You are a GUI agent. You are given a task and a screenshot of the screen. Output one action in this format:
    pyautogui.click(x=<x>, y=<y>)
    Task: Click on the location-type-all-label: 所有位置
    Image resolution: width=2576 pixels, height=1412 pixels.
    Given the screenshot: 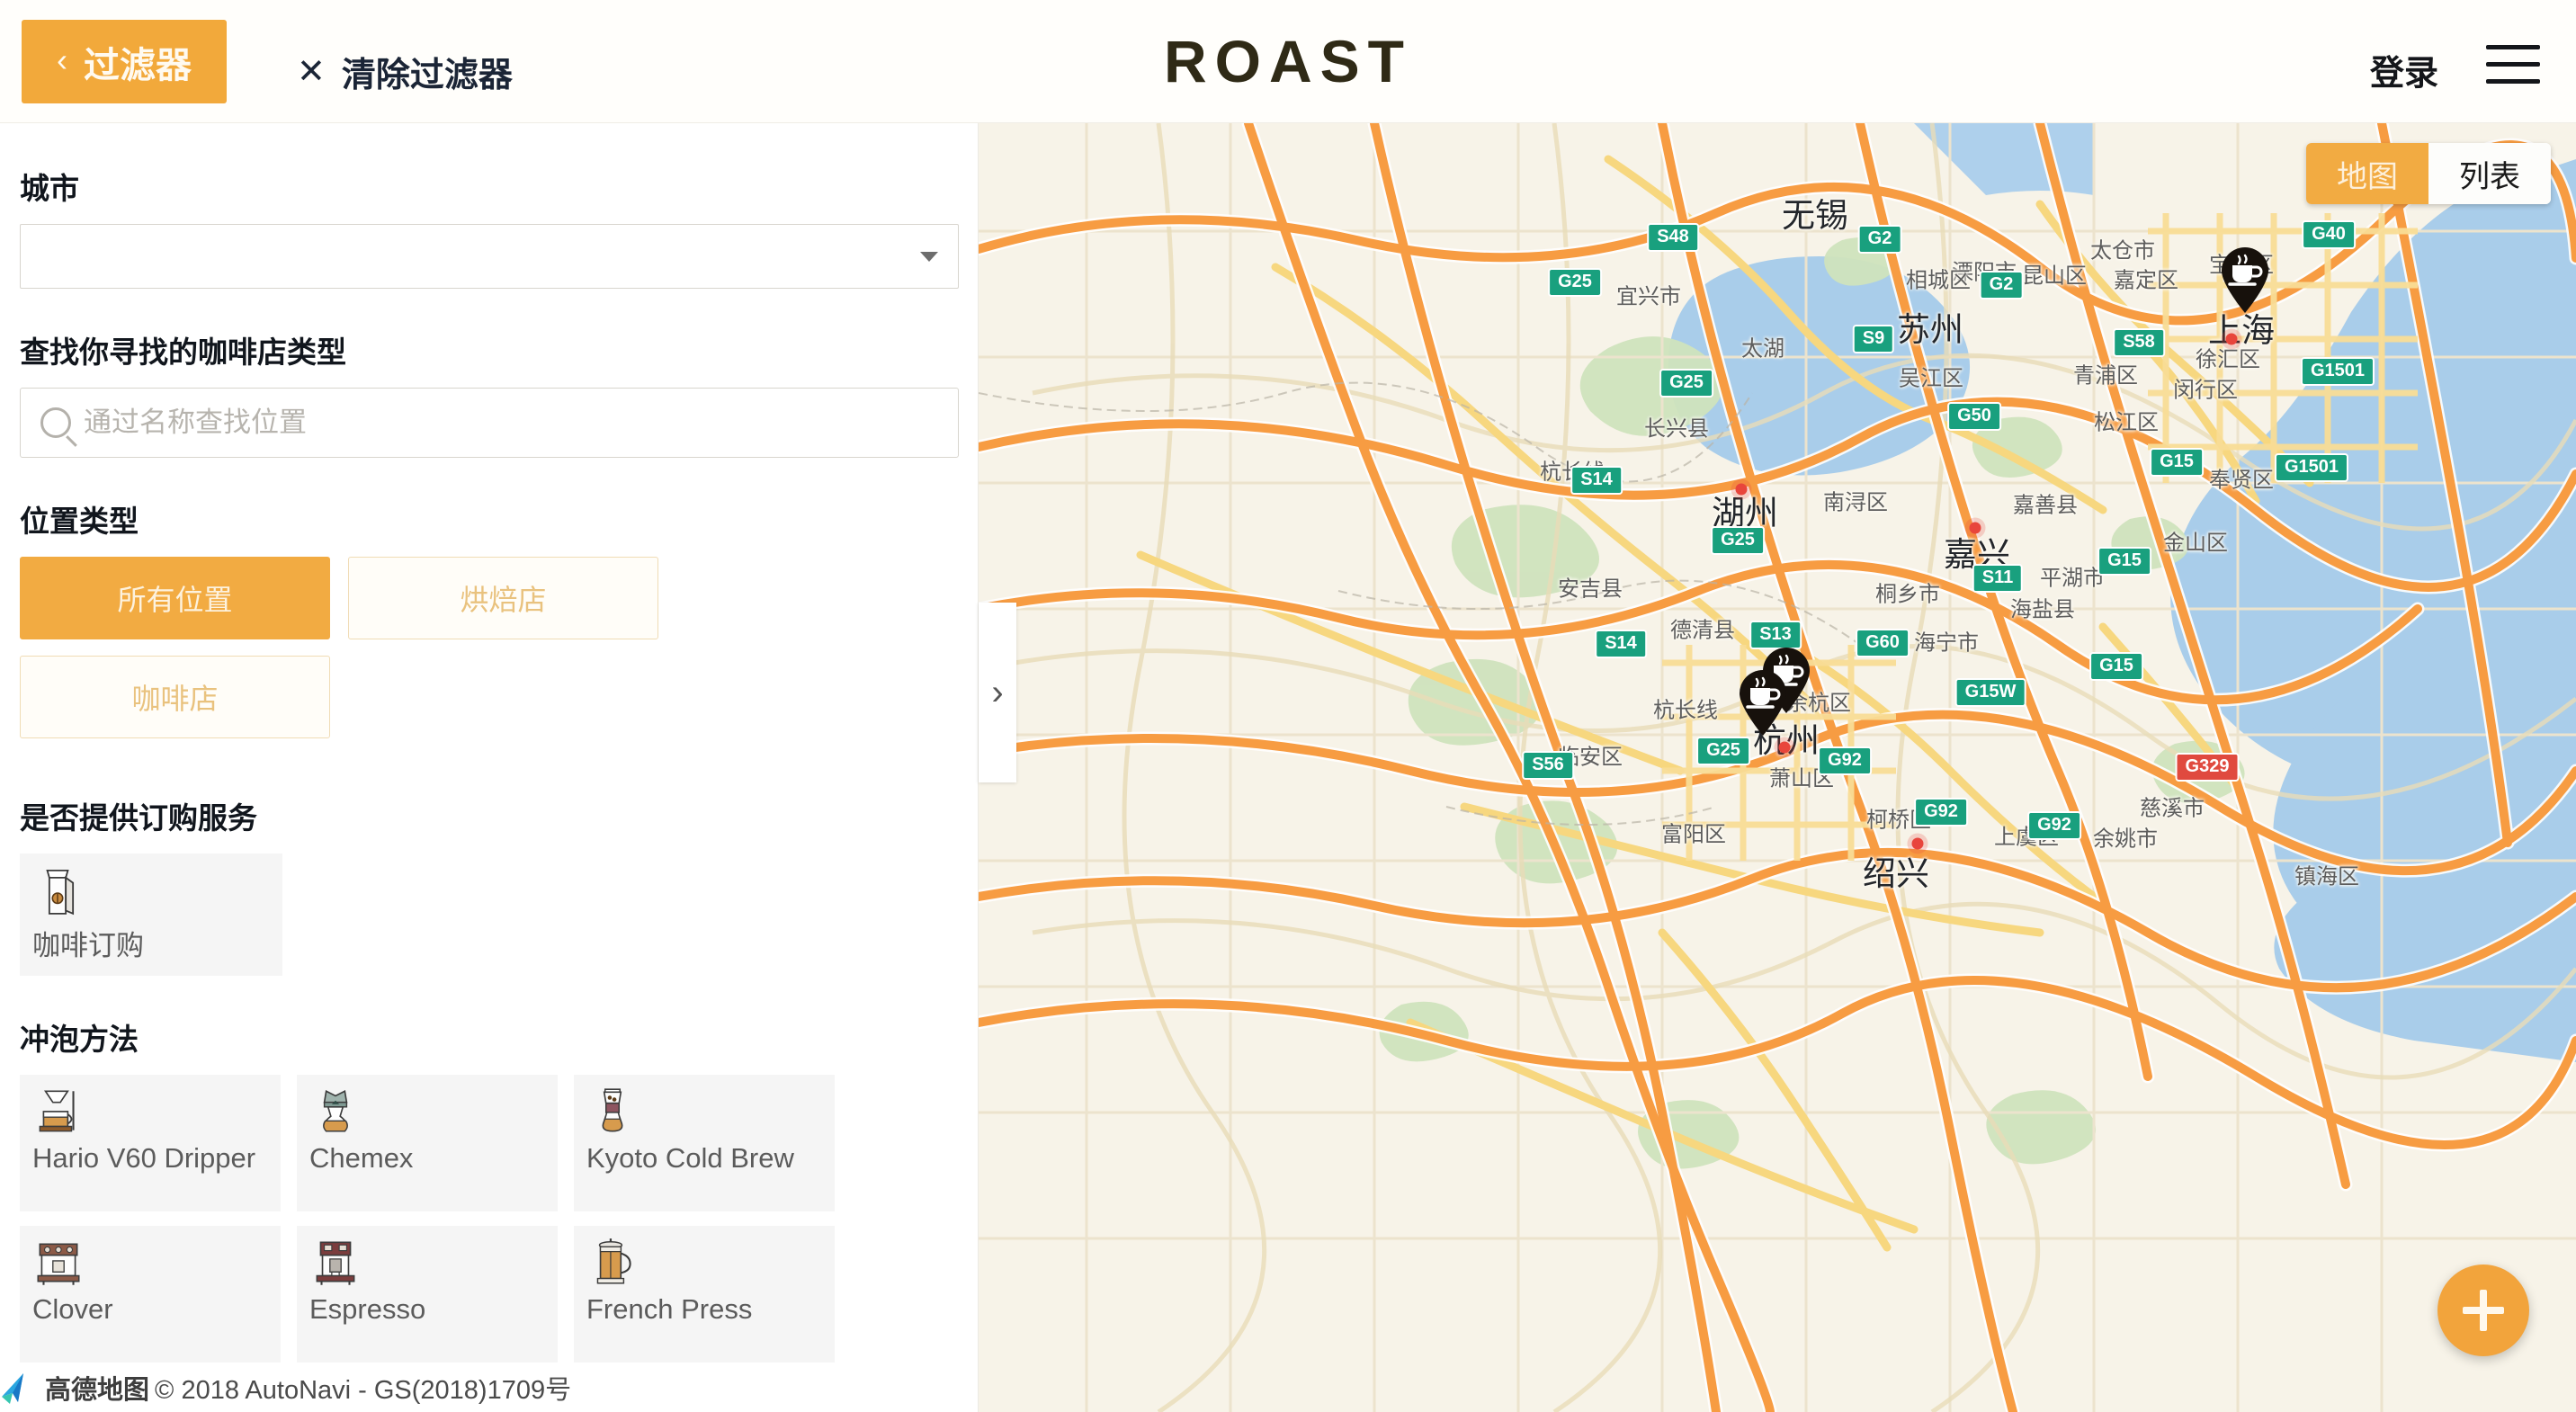 What is the action you would take?
    pyautogui.click(x=175, y=600)
    